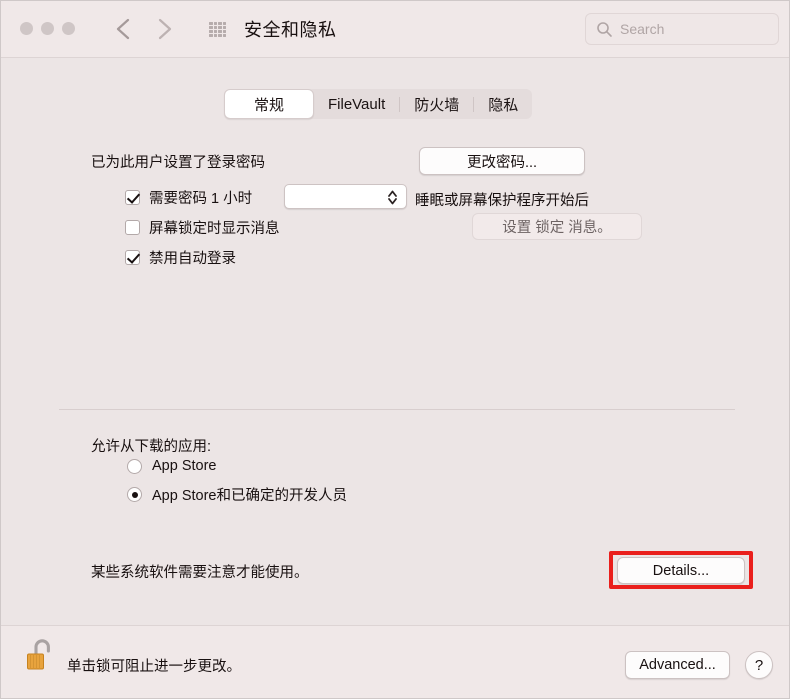 The image size is (790, 699). I want to click on radio-app-store-identified-label: App Store和已确定的开发人员, so click(249, 496).